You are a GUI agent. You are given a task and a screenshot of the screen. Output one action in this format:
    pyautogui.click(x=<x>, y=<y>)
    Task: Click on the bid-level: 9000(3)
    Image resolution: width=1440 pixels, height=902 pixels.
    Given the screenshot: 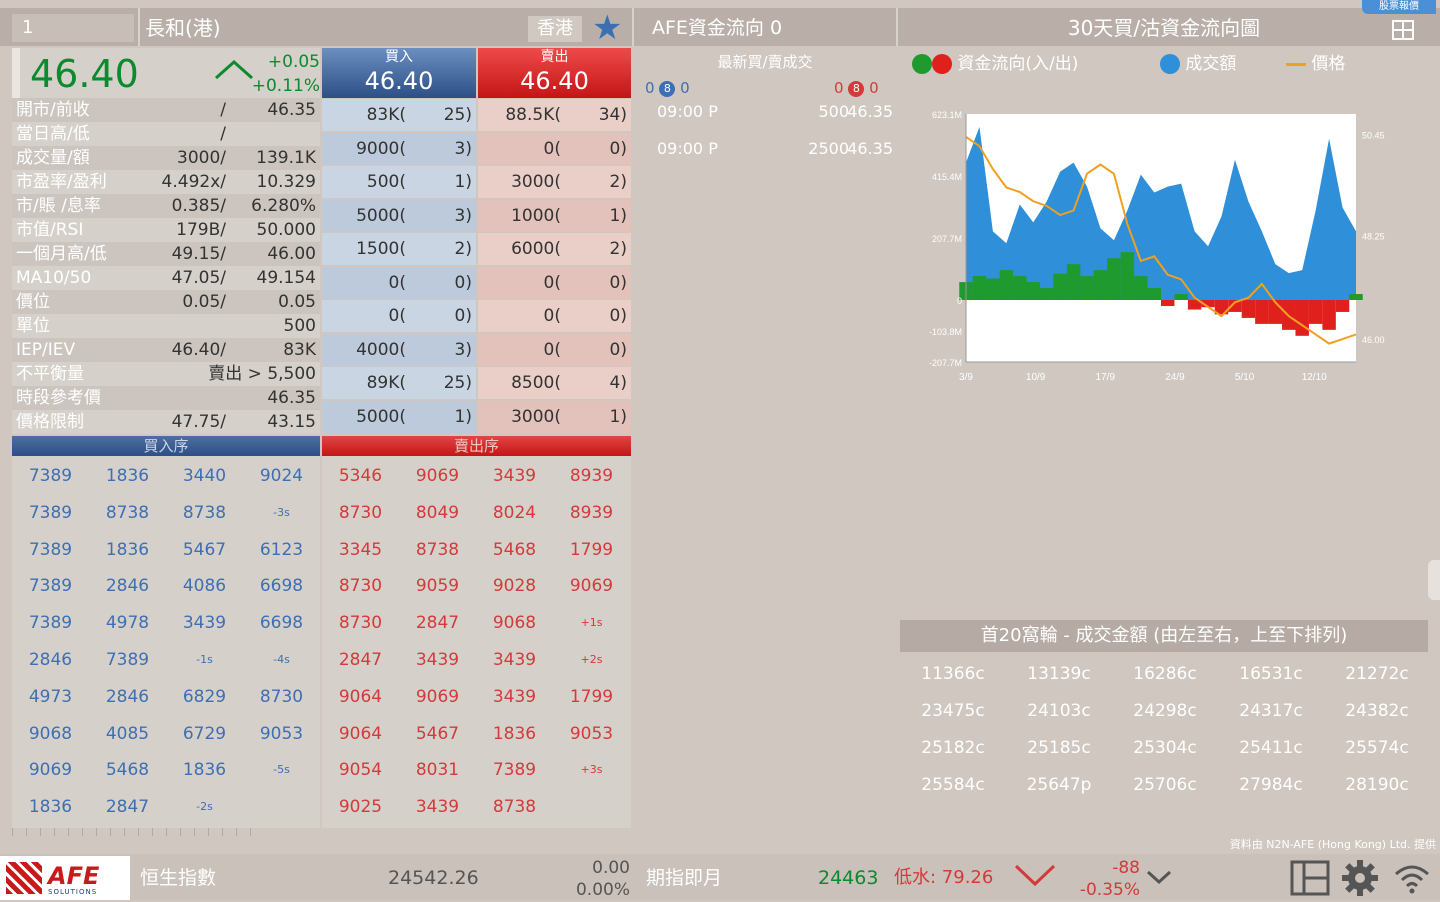 What is the action you would take?
    pyautogui.click(x=399, y=148)
    